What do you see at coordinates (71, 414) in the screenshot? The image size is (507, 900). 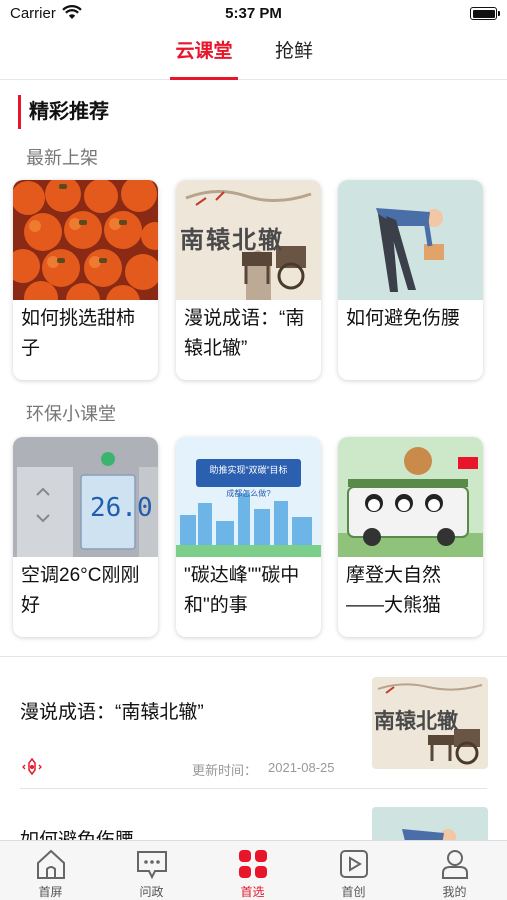 I see `group-title-eco: 环保小课堂` at bounding box center [71, 414].